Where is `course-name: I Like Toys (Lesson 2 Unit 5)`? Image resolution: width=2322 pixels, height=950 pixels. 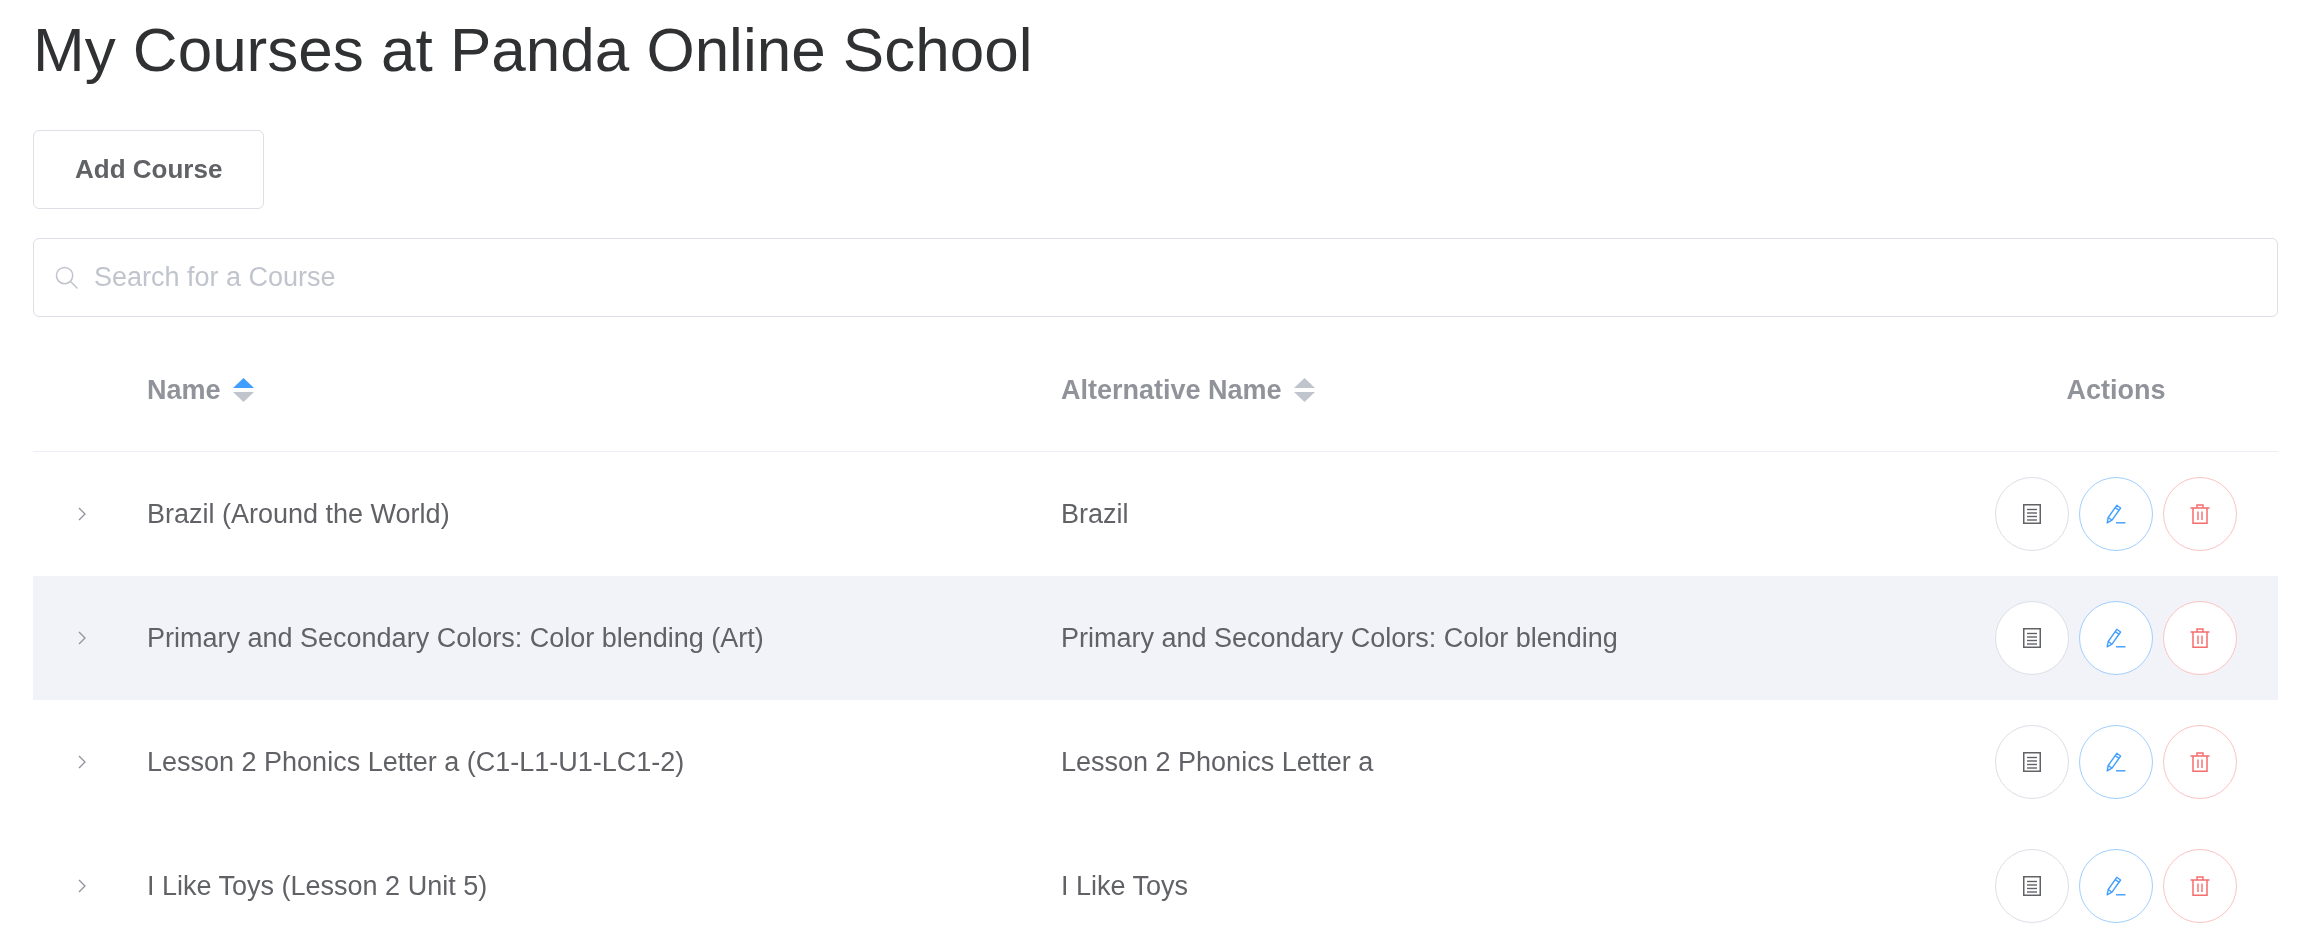 course-name: I Like Toys (Lesson 2 Unit 5) is located at coordinates (317, 886).